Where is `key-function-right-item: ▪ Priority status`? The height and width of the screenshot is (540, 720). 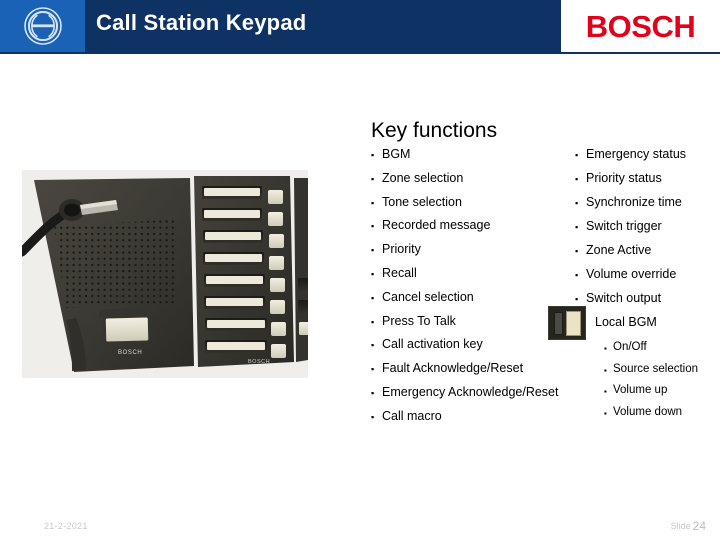
key-function-right-item: ▪ Priority status is located at coordinates (647, 183).